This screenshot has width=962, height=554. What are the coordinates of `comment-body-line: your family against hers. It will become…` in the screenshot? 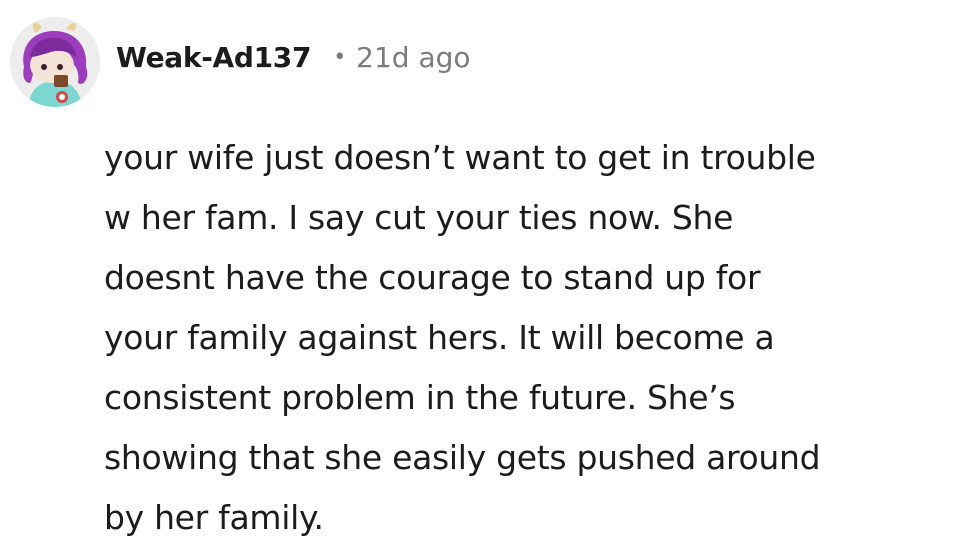 It's located at (439, 337).